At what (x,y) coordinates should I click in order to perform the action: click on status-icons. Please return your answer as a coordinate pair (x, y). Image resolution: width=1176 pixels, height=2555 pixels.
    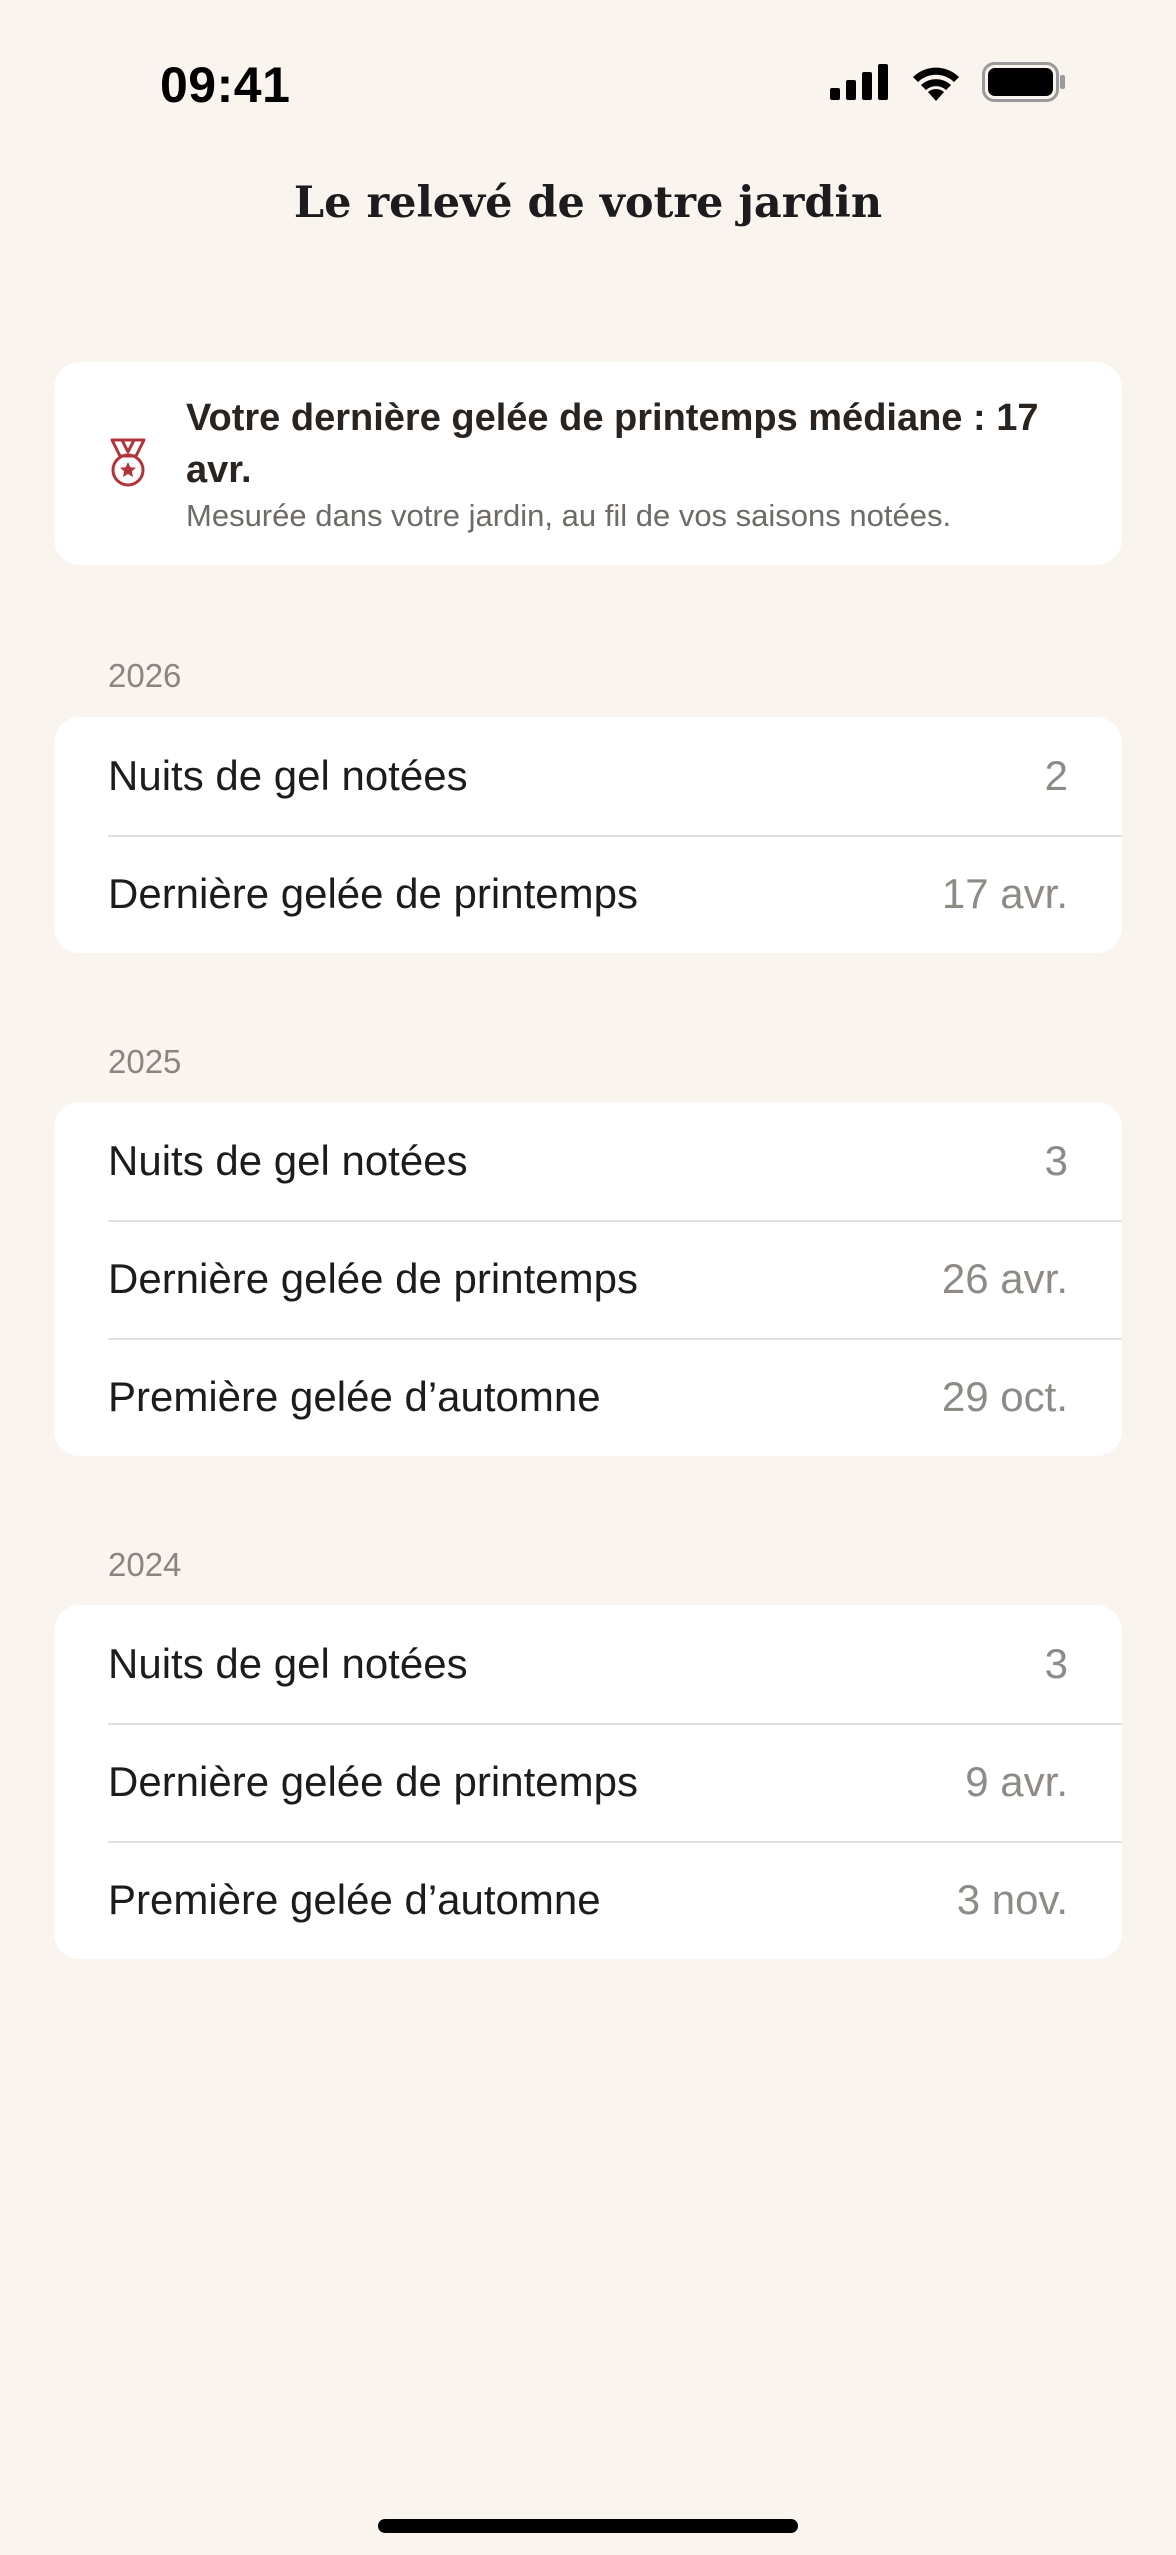
    Looking at the image, I should click on (948, 82).